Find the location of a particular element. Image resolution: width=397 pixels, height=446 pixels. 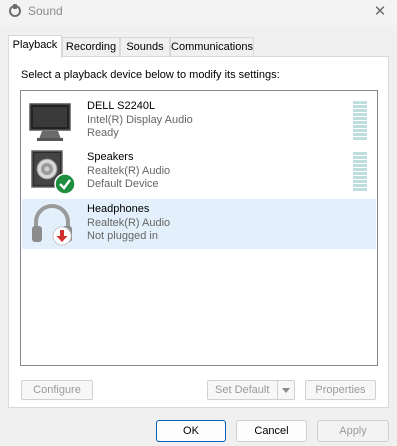

tab-recording: Recording is located at coordinates (91, 46).